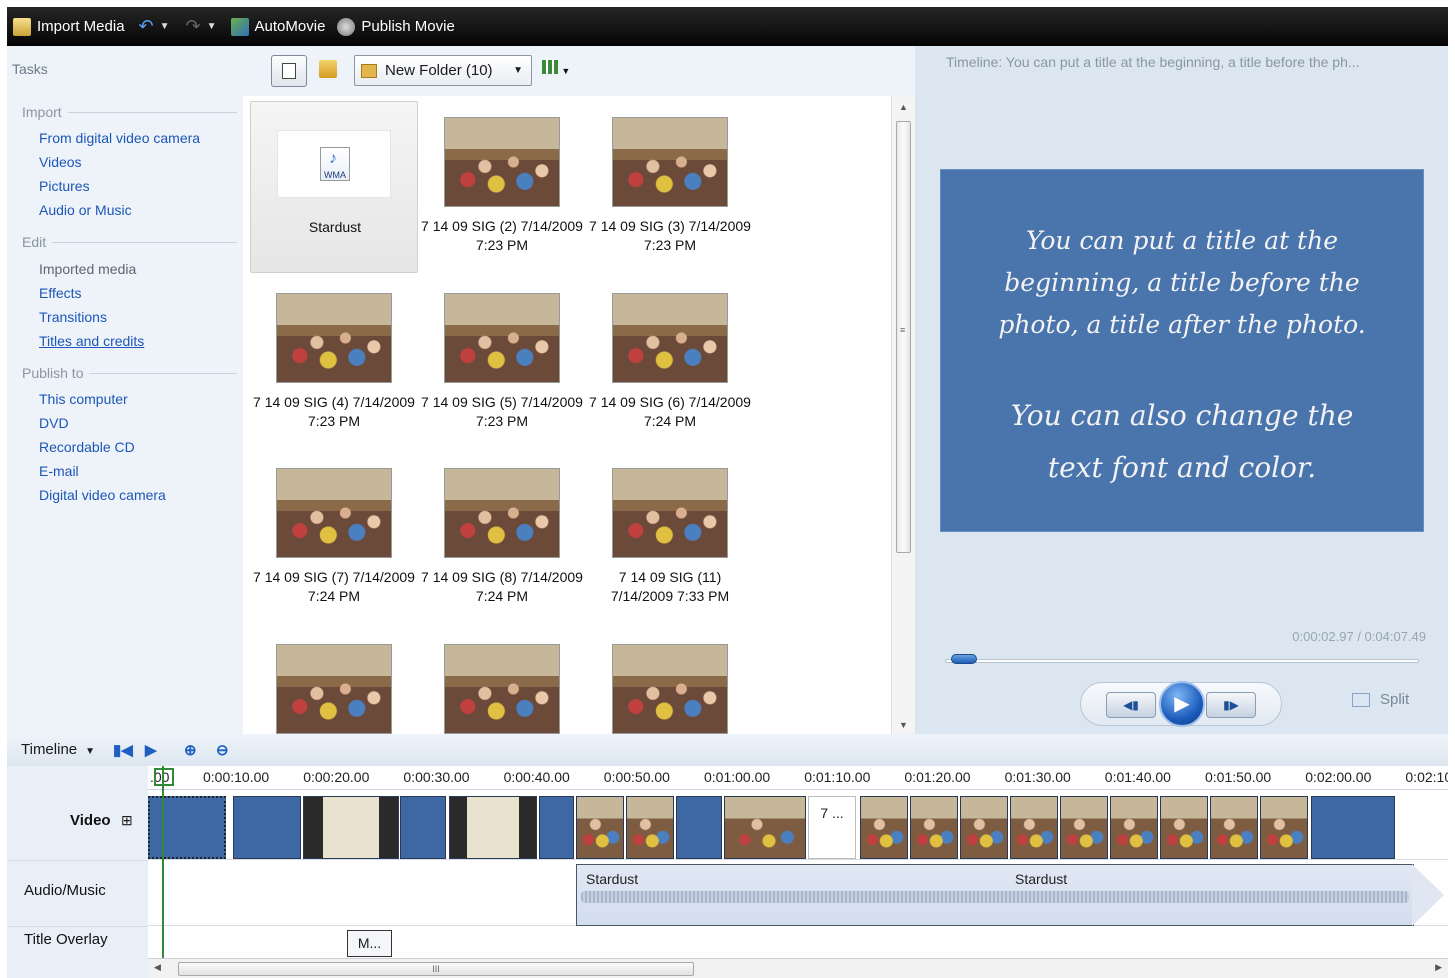 The width and height of the screenshot is (1455, 978). Describe the element at coordinates (201, 26) in the screenshot. I see `redo-button: ↷ ▼` at that location.